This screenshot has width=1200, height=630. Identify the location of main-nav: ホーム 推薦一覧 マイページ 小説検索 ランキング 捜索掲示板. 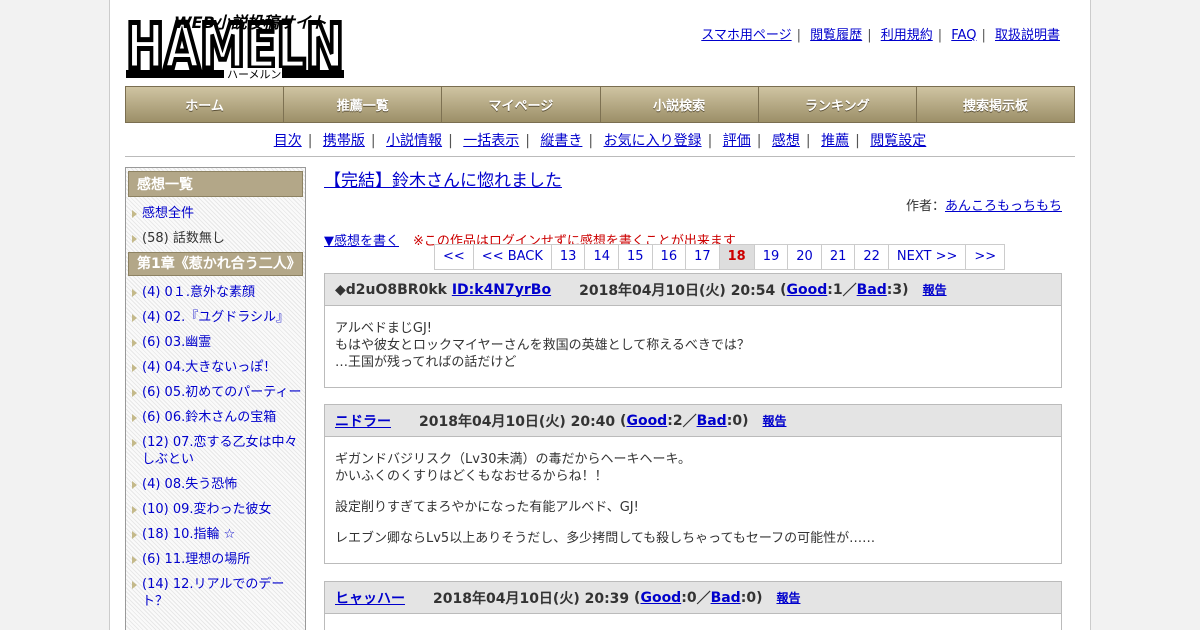
(600, 104).